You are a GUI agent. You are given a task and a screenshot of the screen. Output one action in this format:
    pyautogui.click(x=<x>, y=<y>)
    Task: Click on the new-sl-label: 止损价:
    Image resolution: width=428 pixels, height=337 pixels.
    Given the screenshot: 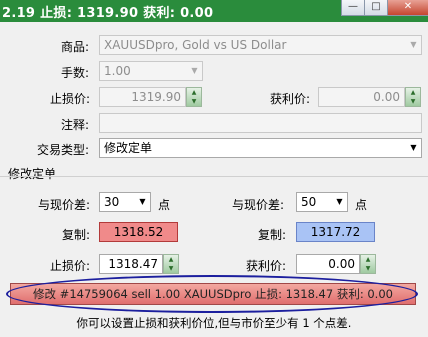 What is the action you would take?
    pyautogui.click(x=70, y=266)
    